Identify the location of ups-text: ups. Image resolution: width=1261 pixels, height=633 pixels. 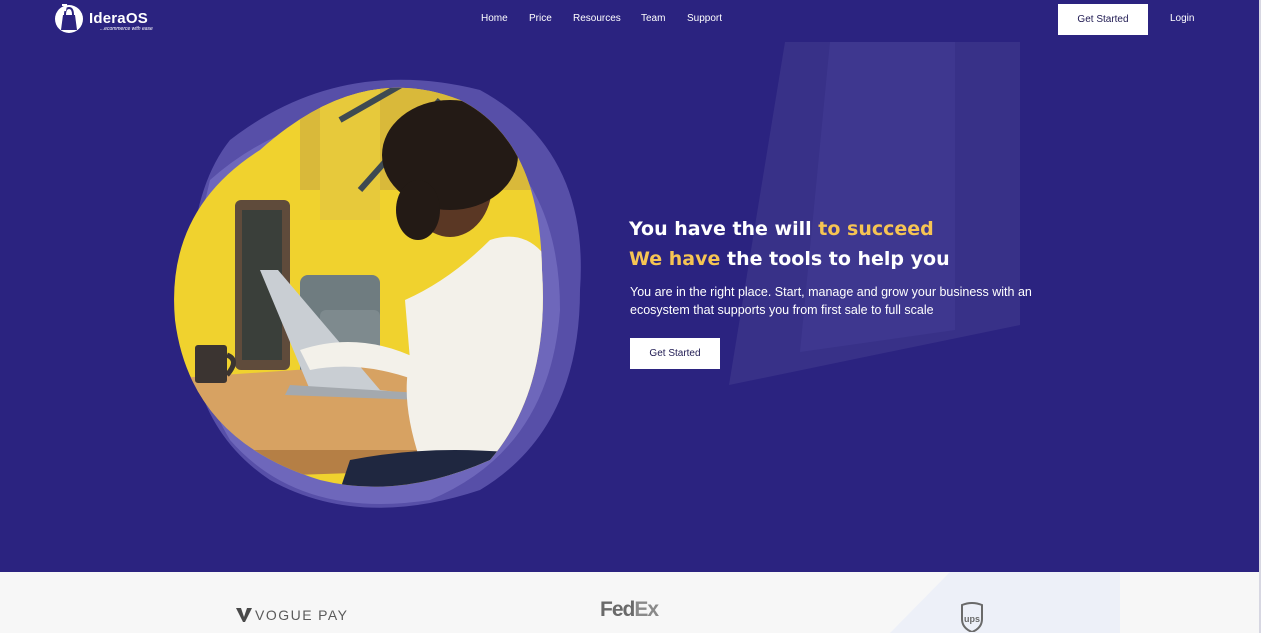
(972, 619).